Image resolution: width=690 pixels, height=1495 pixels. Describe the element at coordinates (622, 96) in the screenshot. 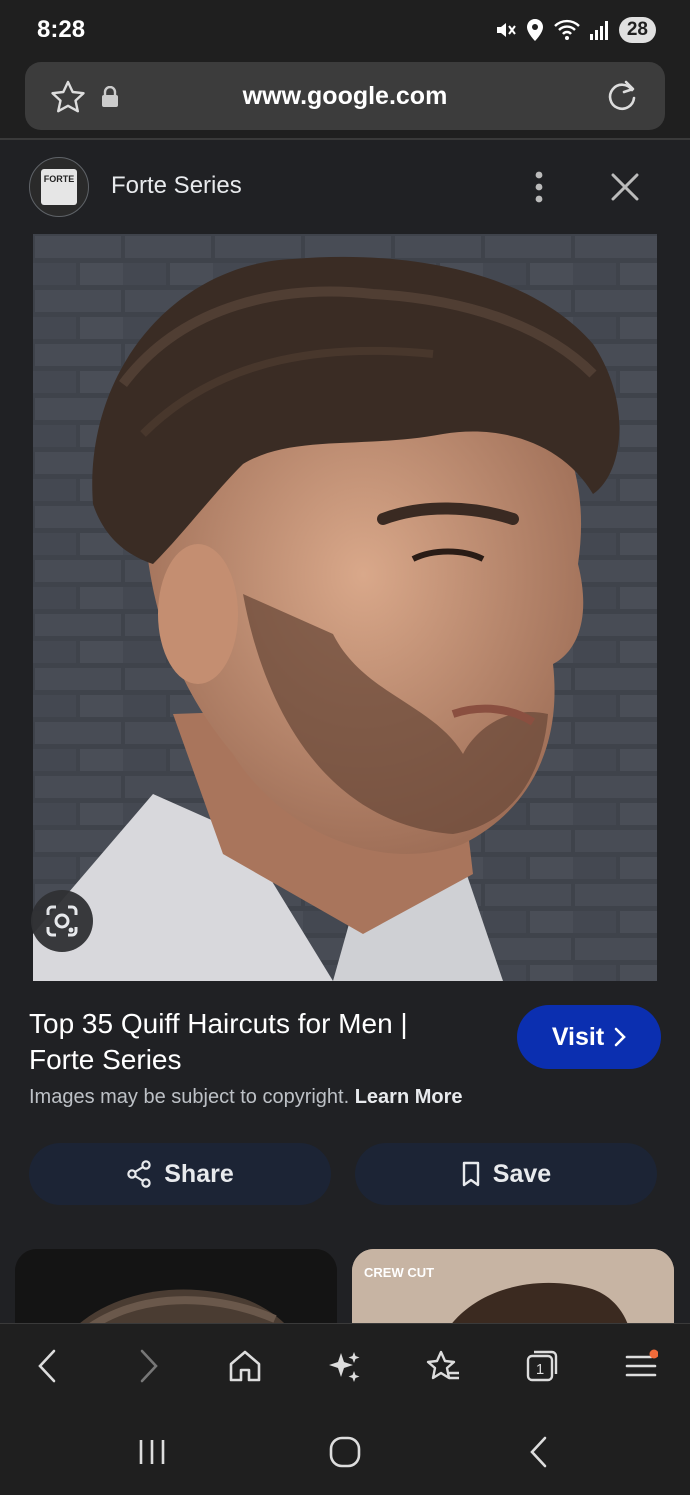

I see `reload-icon` at that location.